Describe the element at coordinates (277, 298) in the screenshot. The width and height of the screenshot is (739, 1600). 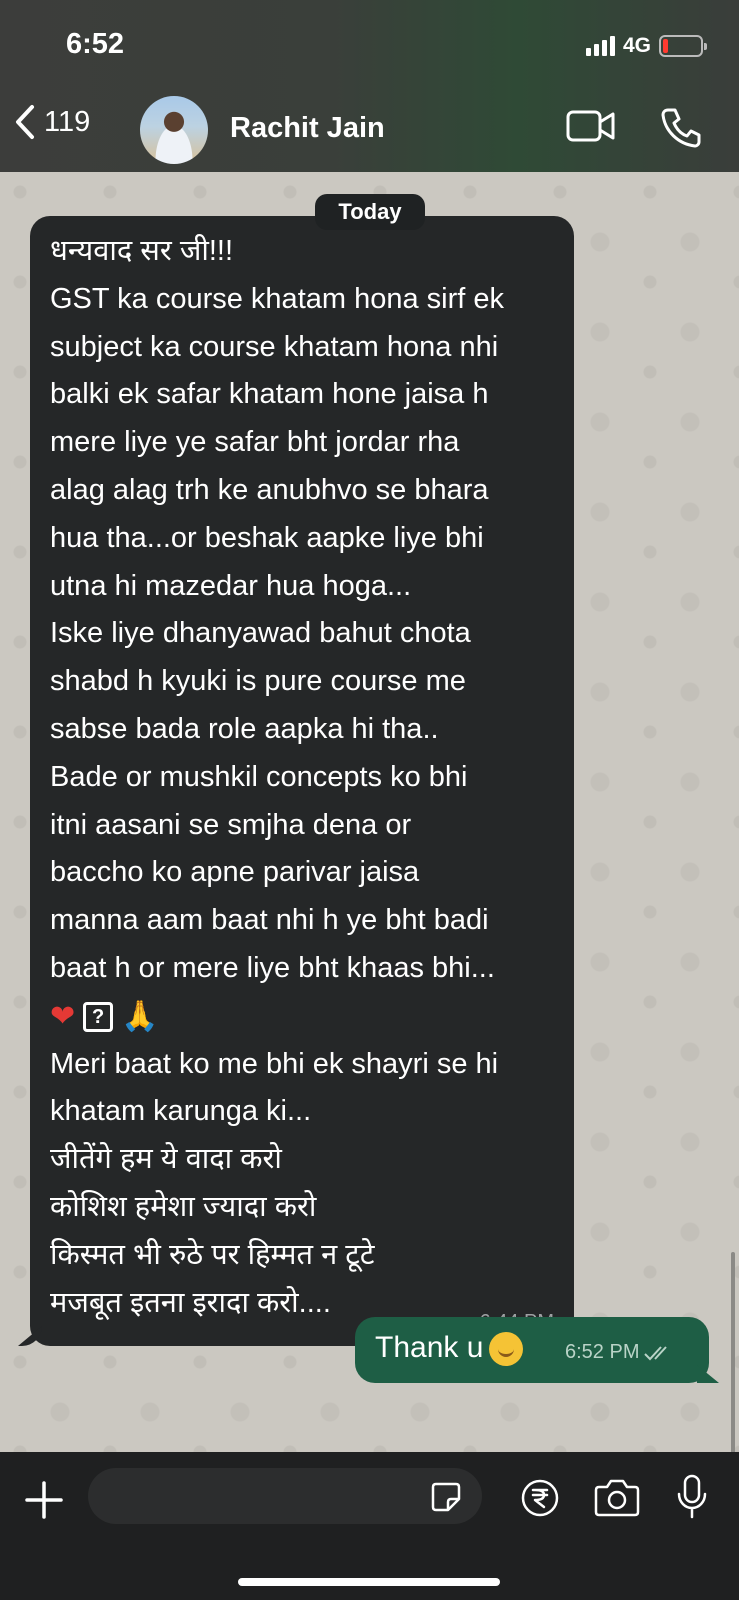
I see `message-line: GST ka course khatam hona sirf ek` at that location.